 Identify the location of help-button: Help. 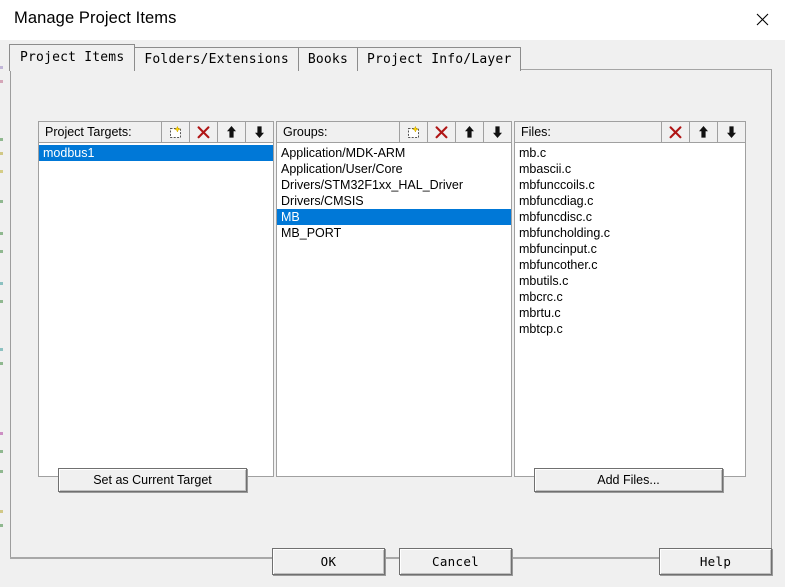
(715, 561).